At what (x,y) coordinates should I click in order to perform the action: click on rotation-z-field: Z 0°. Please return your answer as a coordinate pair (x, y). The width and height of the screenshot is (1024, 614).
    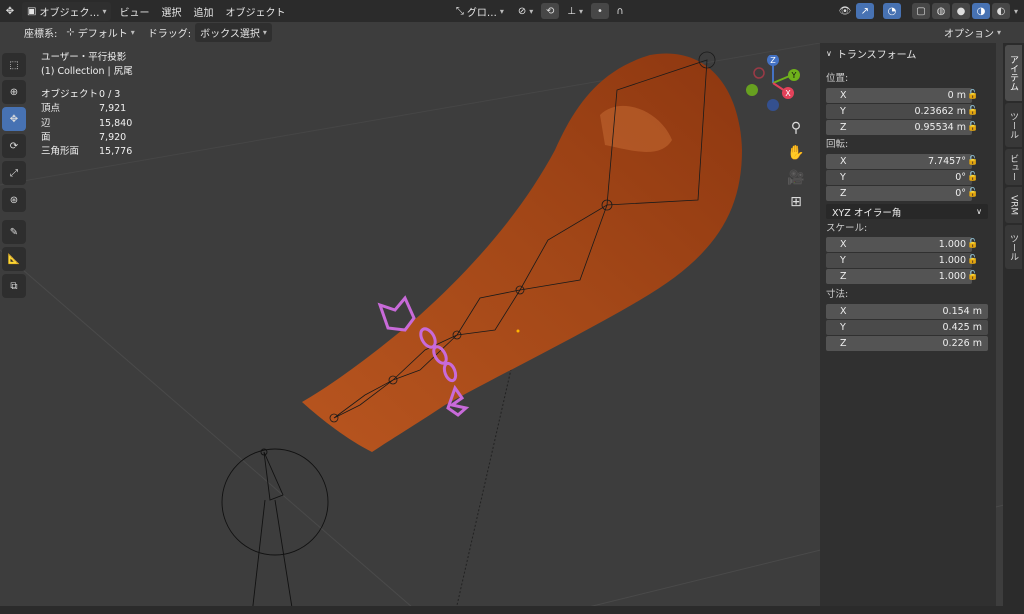
    Looking at the image, I should click on (899, 193).